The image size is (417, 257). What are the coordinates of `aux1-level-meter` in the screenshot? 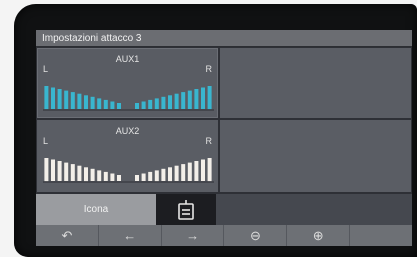 It's located at (128, 98).